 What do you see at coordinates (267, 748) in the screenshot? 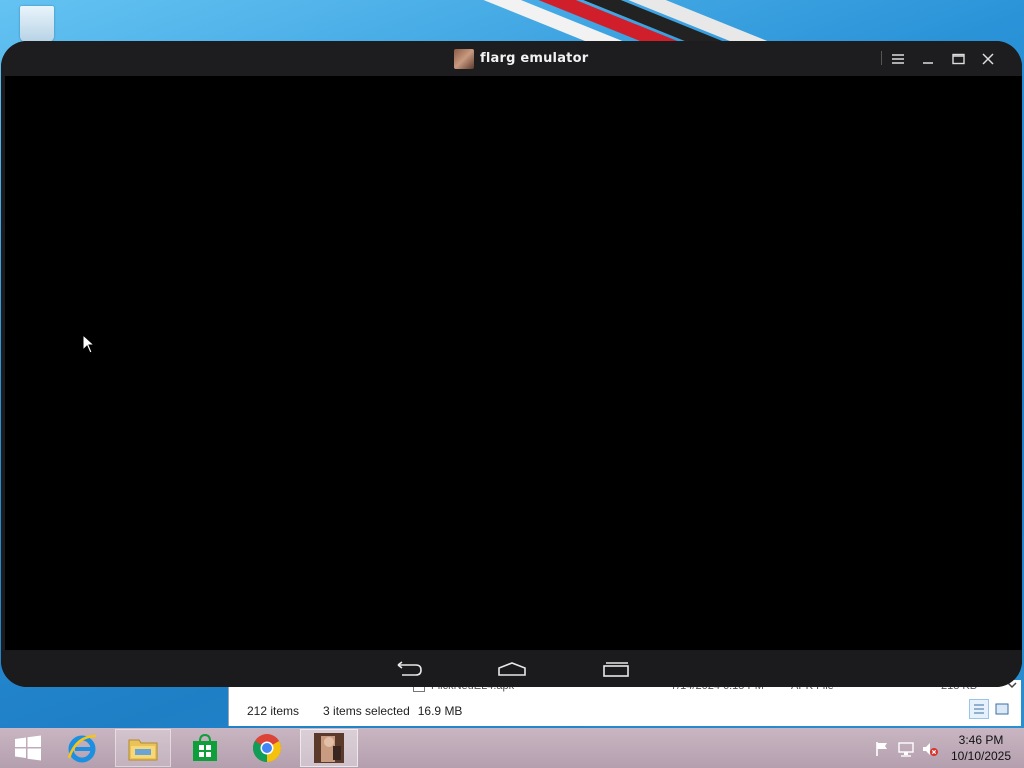
I see `chrome-icon` at bounding box center [267, 748].